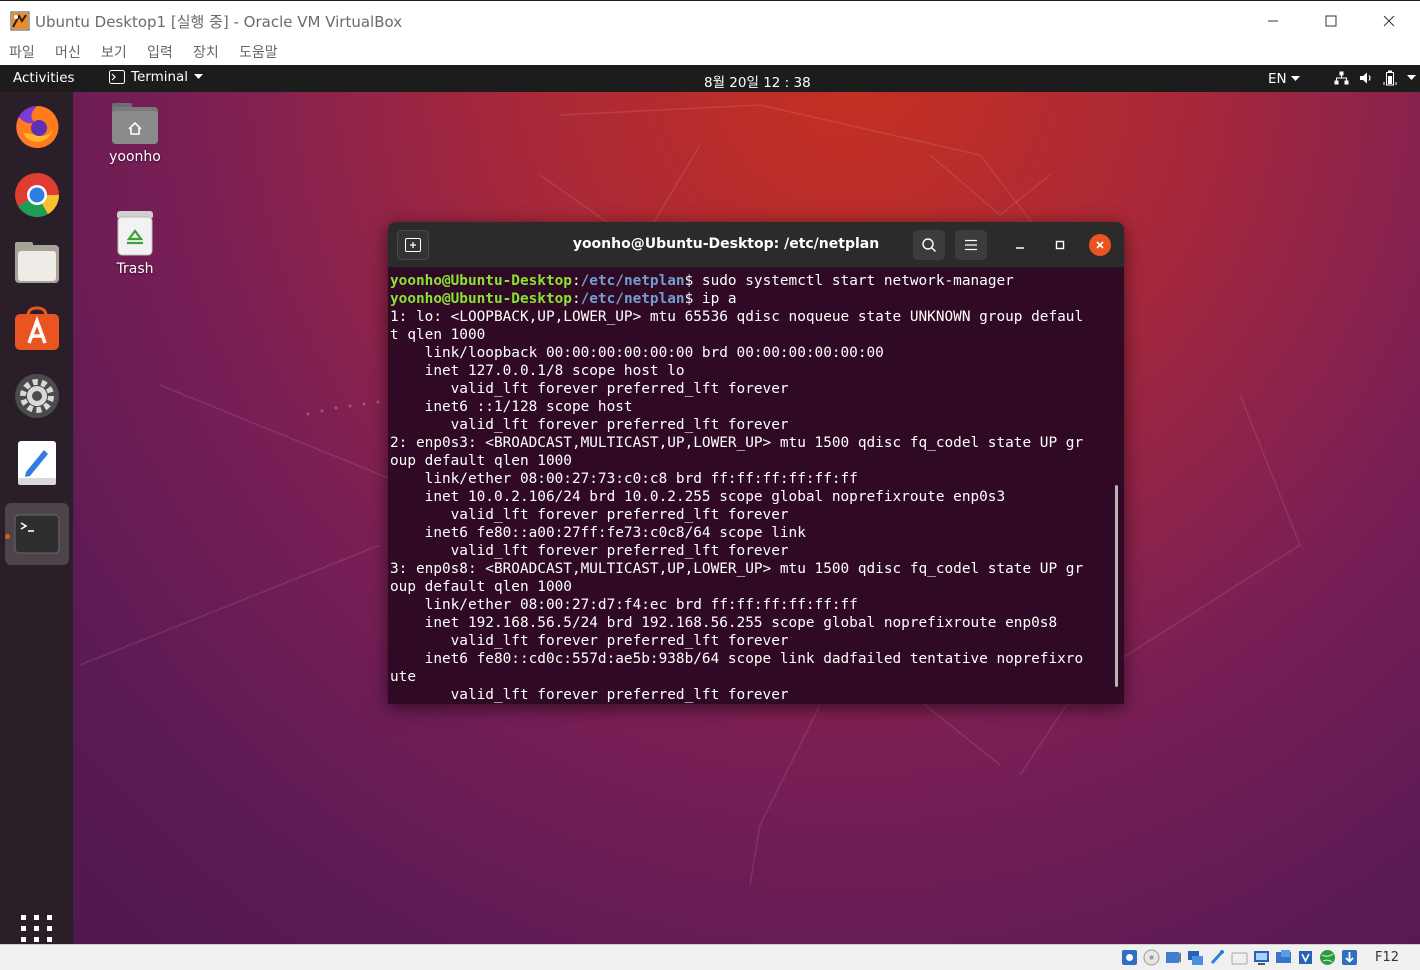 The height and width of the screenshot is (970, 1420). I want to click on guest-additions-status, so click(1327, 957).